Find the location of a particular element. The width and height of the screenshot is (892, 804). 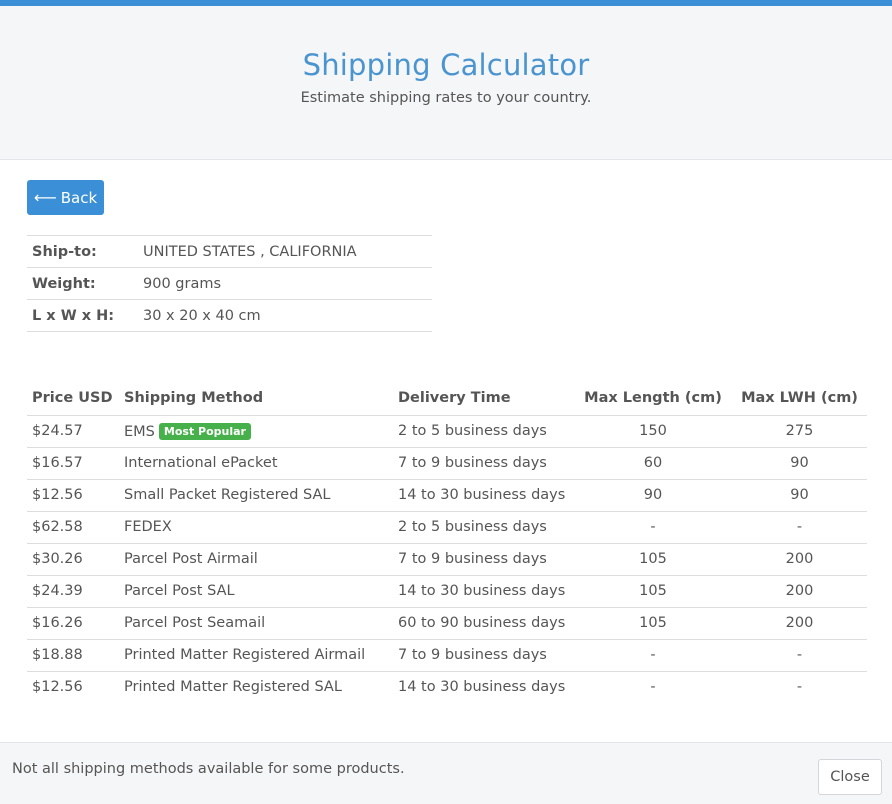

rate-delivery-time: 60 to 90 business days is located at coordinates (483, 622).